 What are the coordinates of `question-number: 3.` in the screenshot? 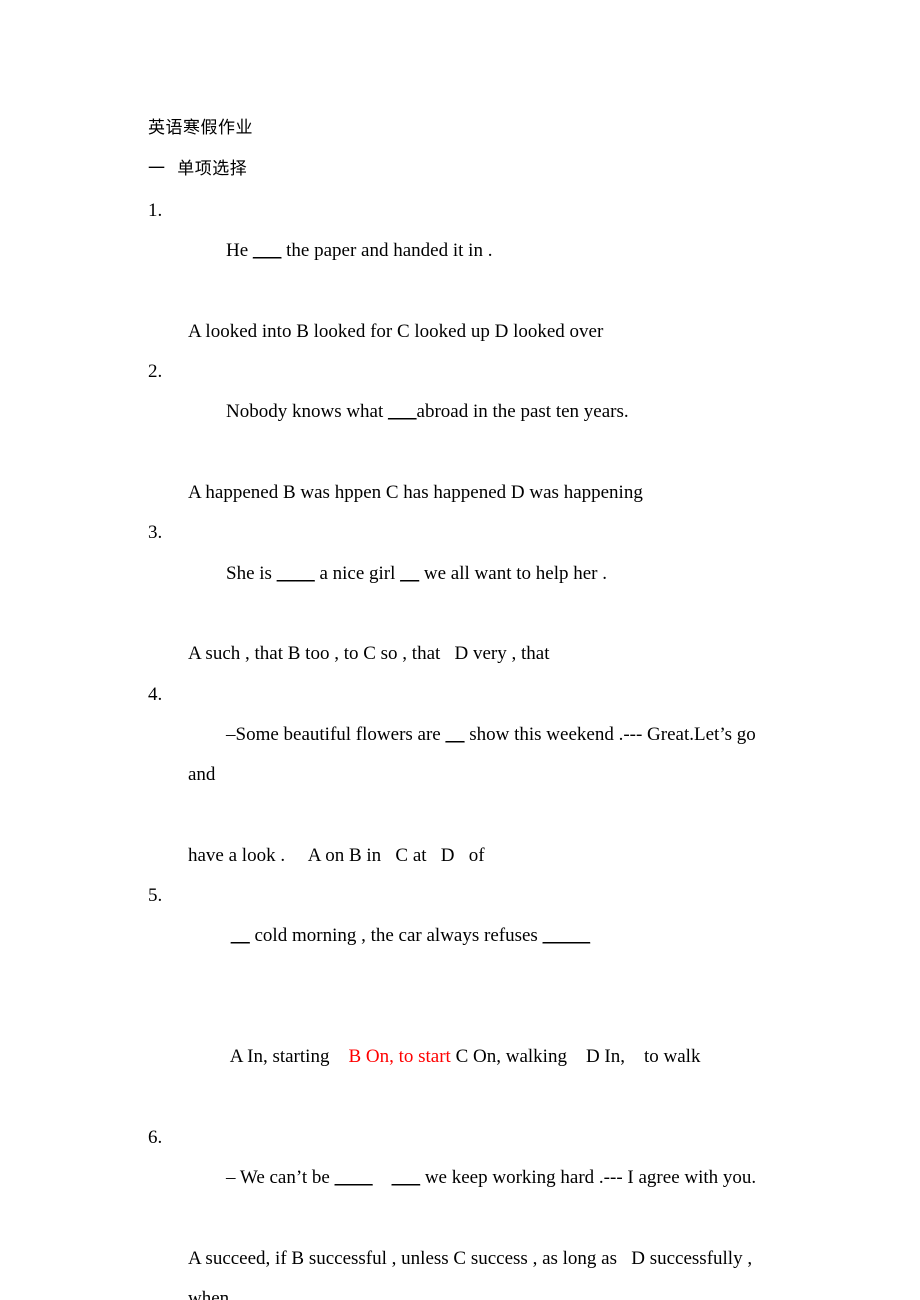 It's located at (155, 533).